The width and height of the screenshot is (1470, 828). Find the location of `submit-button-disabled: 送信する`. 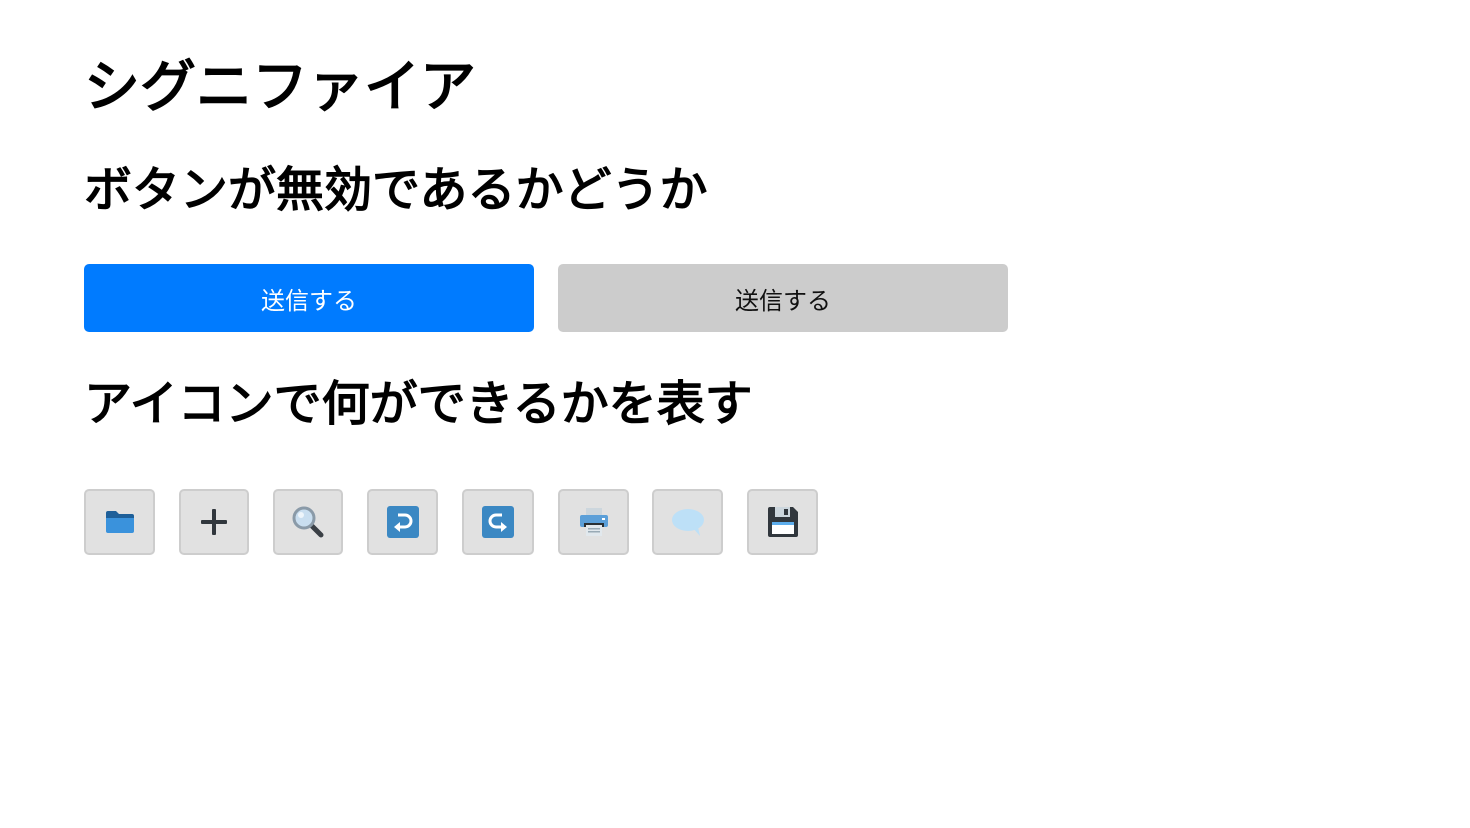

submit-button-disabled: 送信する is located at coordinates (783, 298).